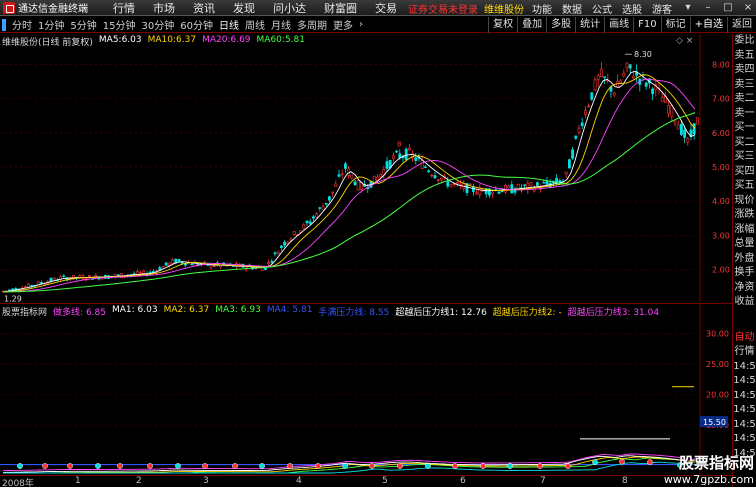  I want to click on chart-settings-icon: ◇ ×, so click(684, 41).